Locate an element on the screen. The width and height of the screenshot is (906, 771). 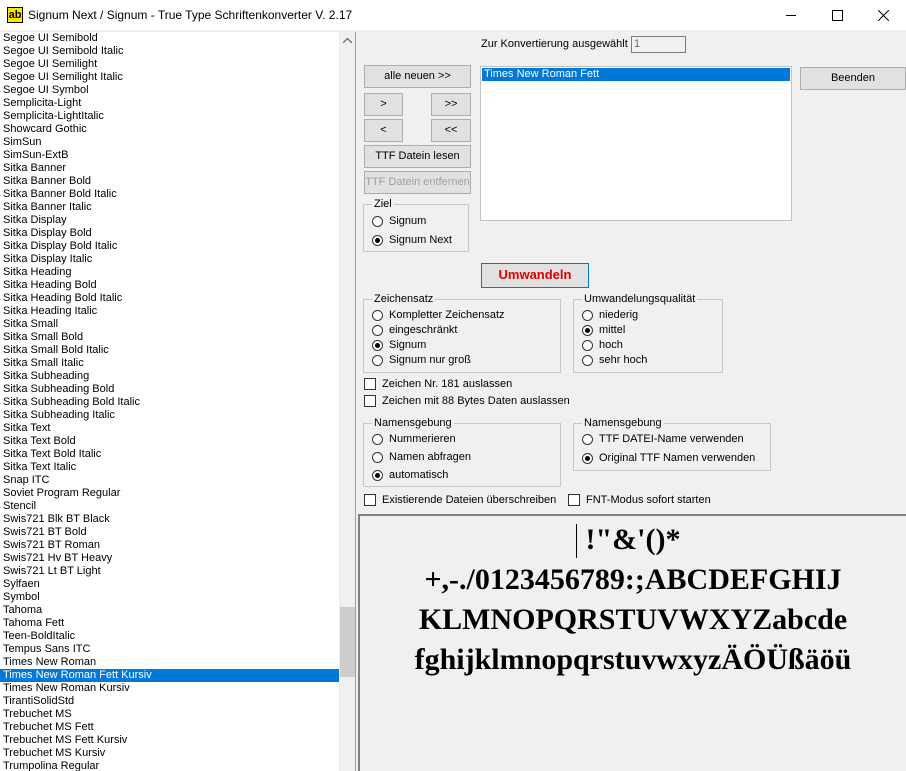
font-list-item: Showcard Gothic is located at coordinates (169, 129).